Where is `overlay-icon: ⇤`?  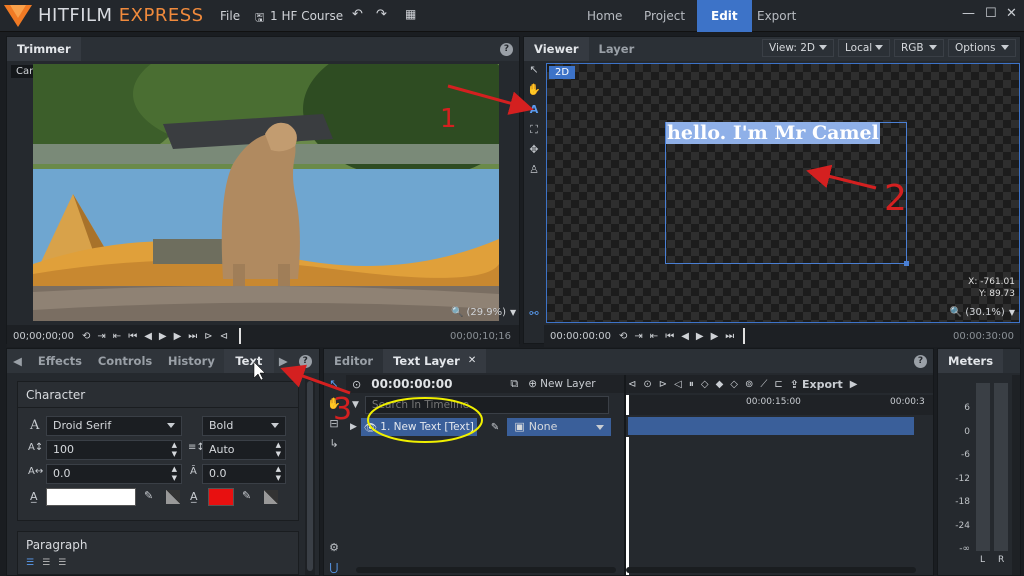
overlay-icon: ⇤ is located at coordinates (117, 336).